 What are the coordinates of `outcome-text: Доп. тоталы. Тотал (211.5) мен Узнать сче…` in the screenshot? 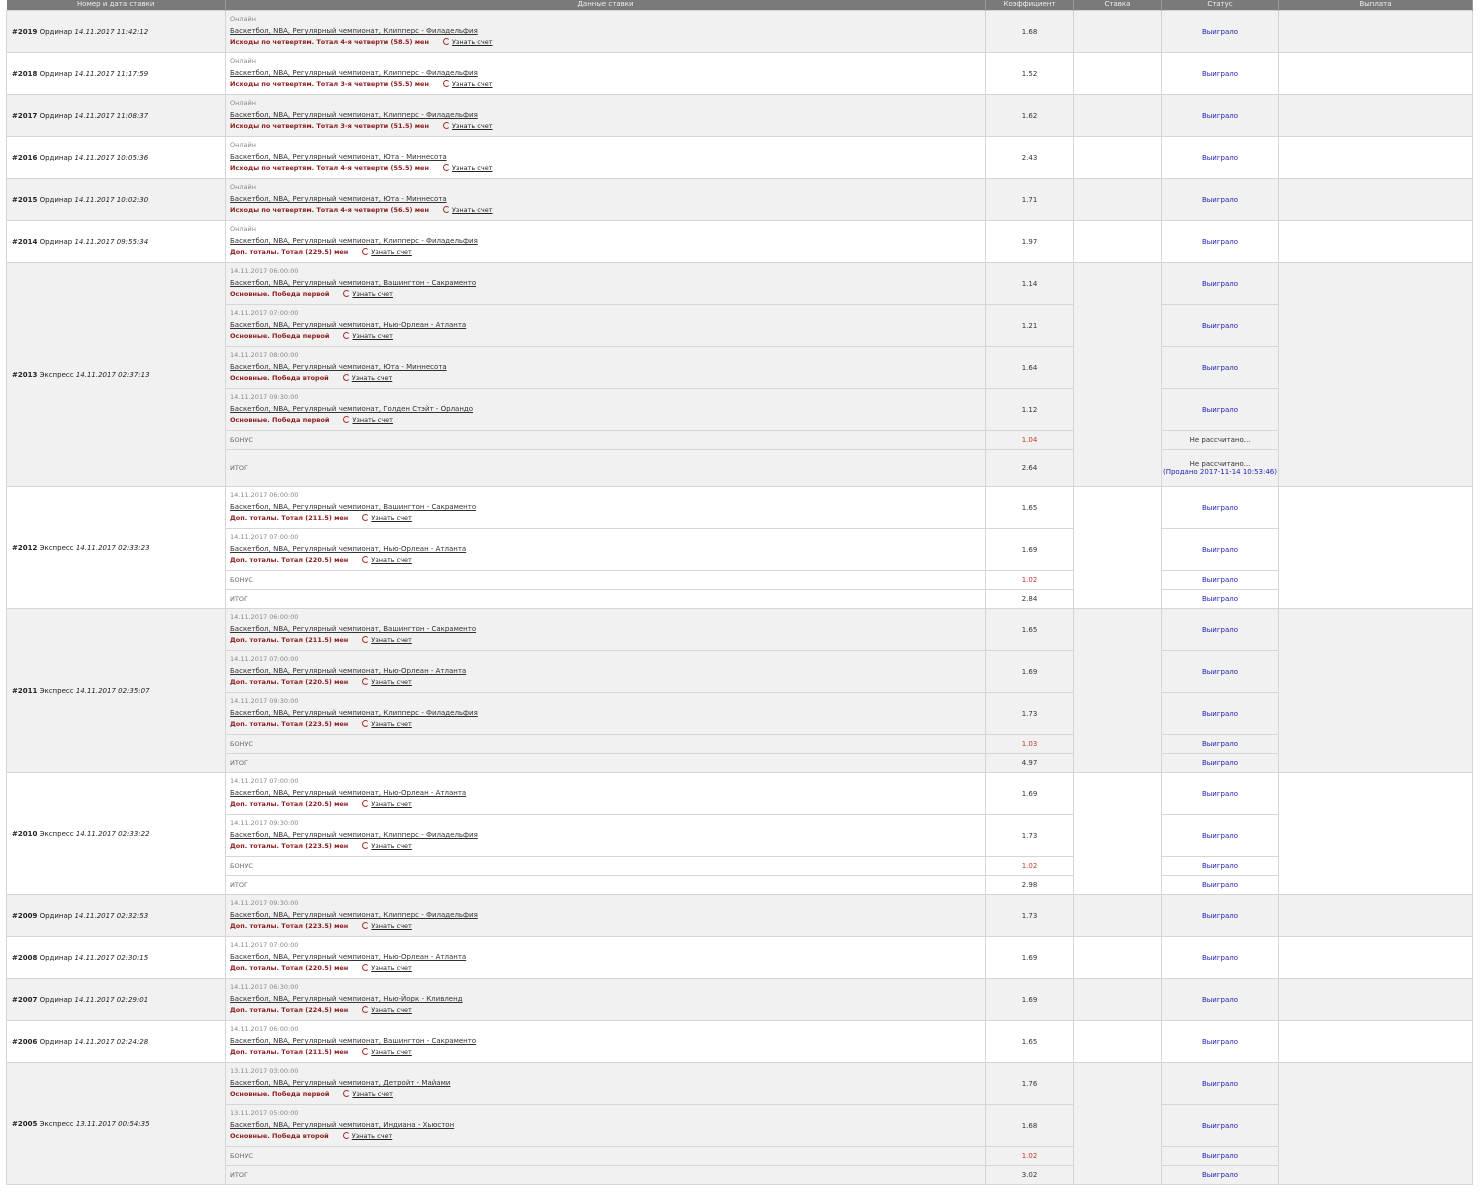 It's located at (605, 518).